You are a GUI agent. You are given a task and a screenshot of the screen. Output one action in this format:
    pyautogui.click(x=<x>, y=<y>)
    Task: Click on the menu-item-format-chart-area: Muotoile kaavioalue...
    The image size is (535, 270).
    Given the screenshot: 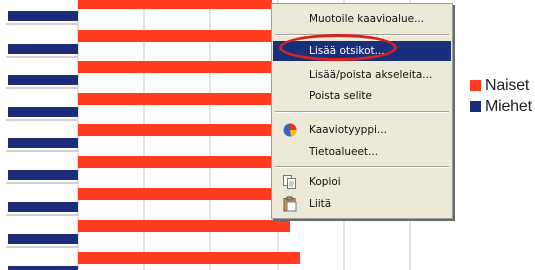 What is the action you would take?
    pyautogui.click(x=362, y=19)
    